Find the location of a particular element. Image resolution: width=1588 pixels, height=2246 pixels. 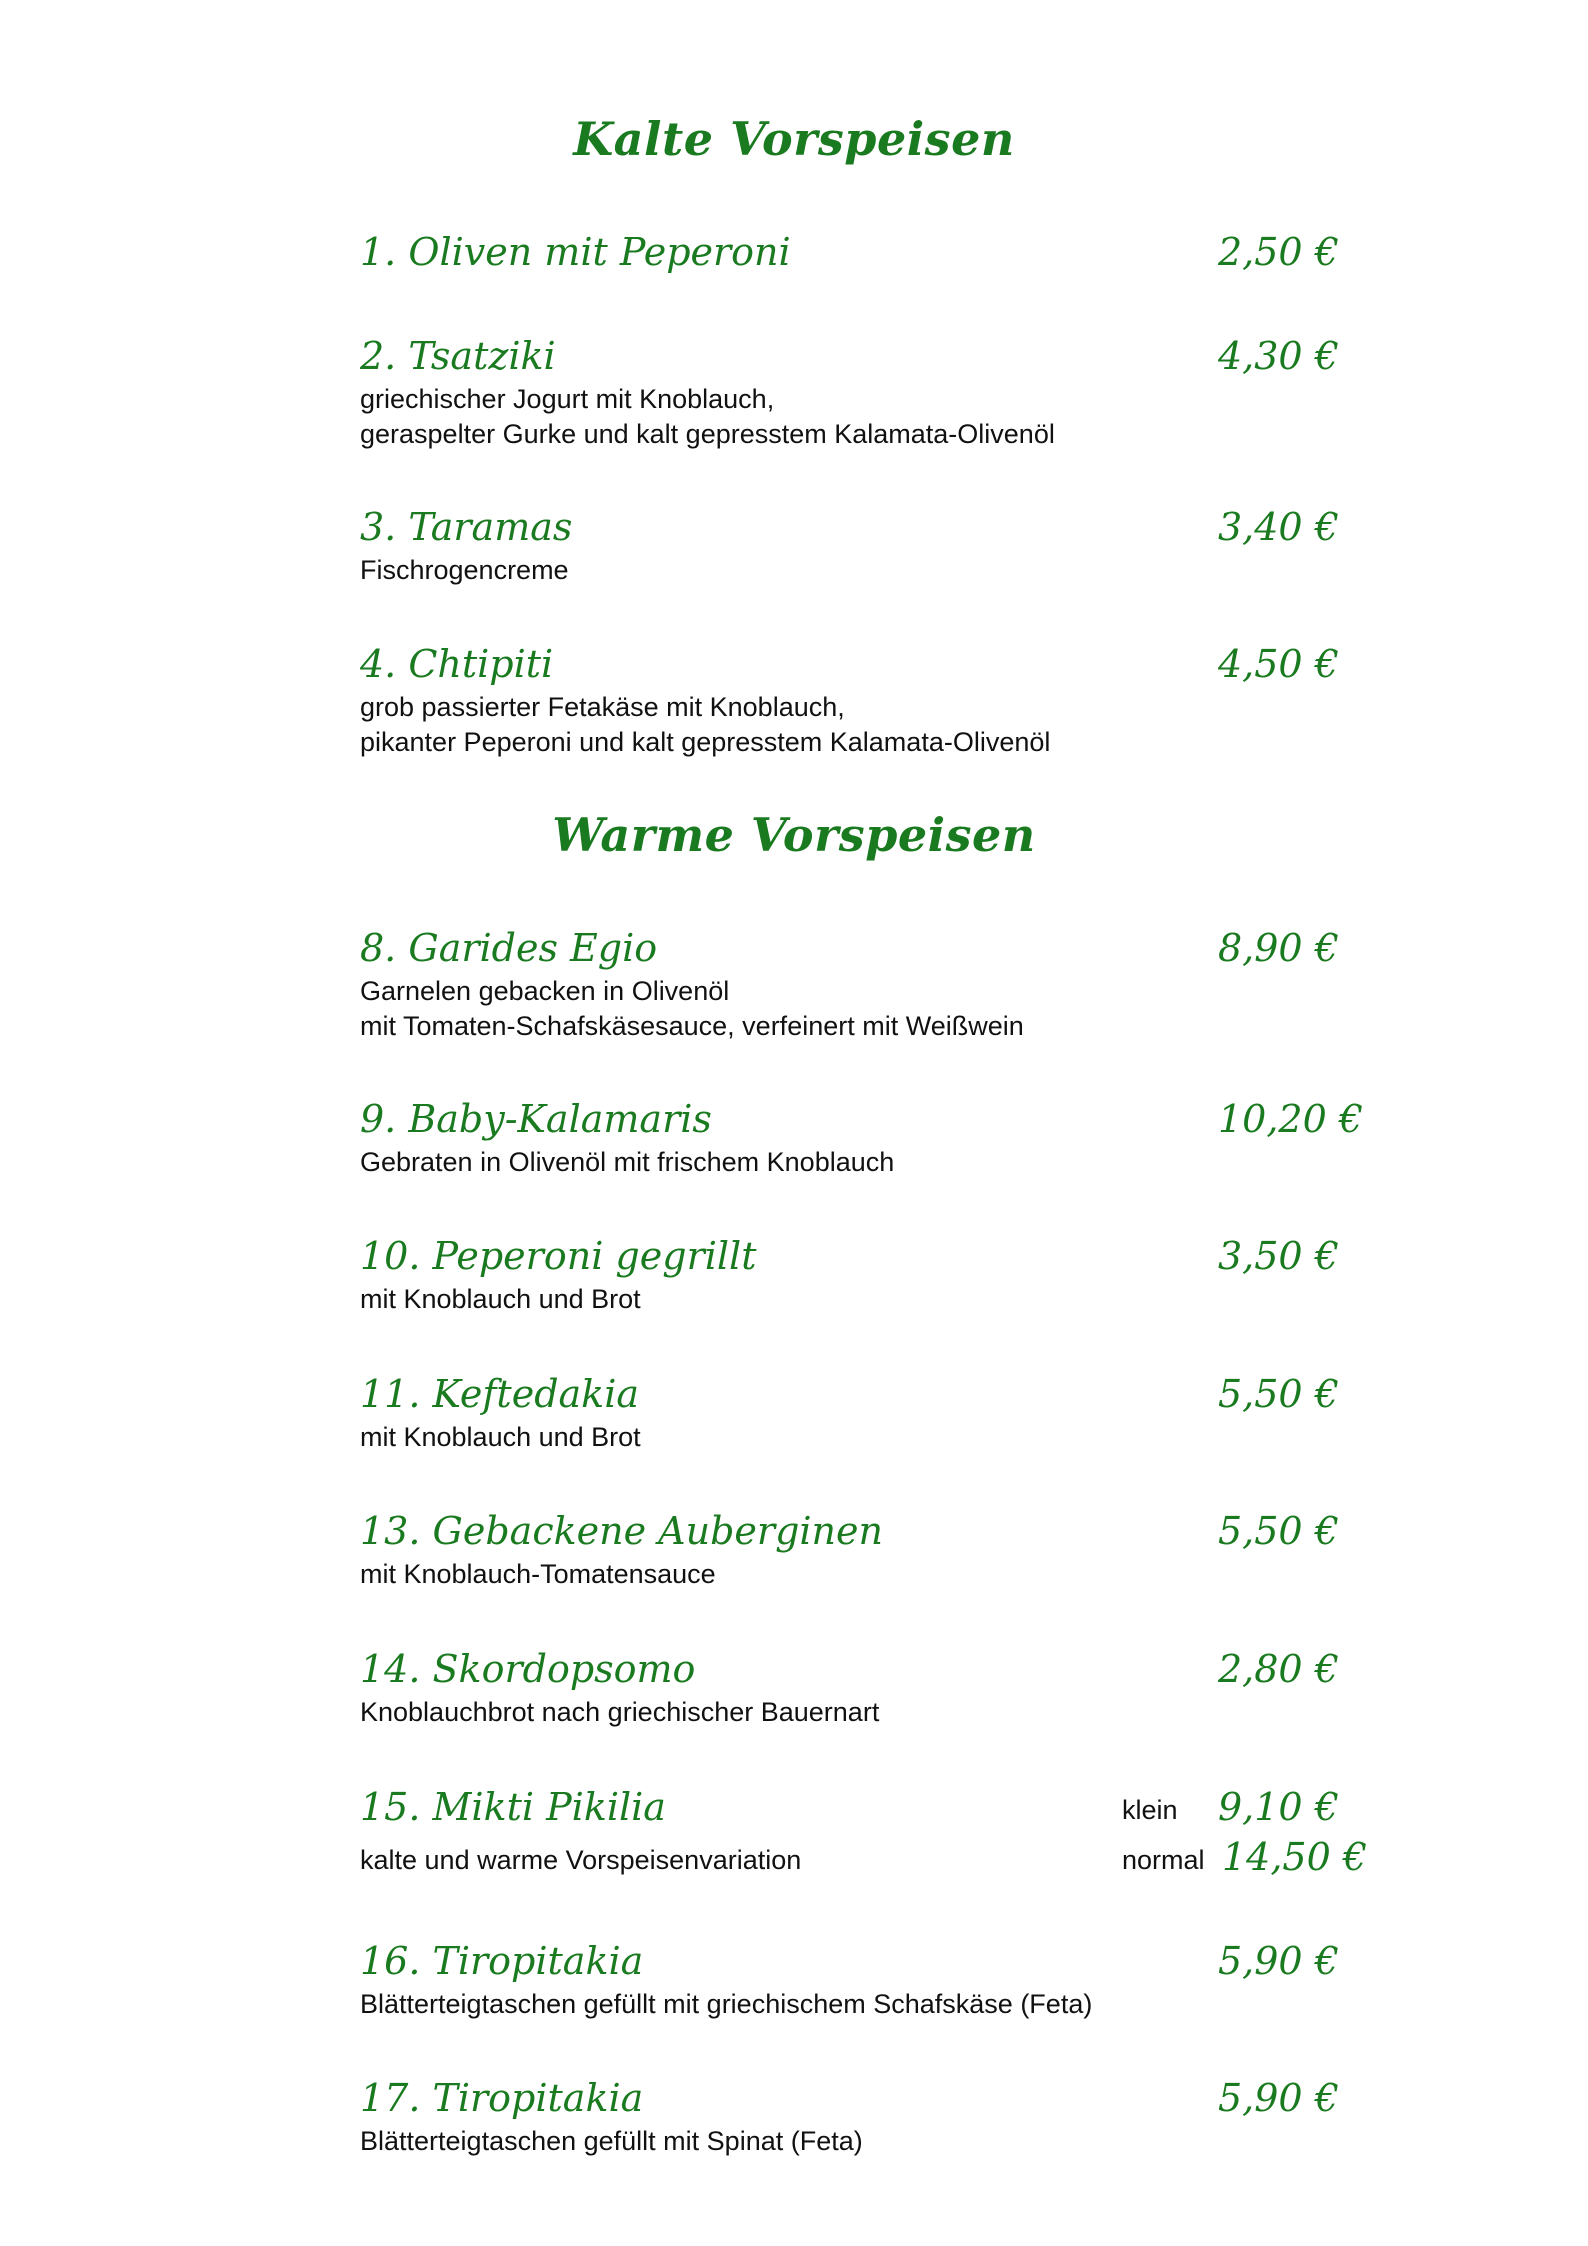

item-description: Fischrogencreme is located at coordinates (464, 570).